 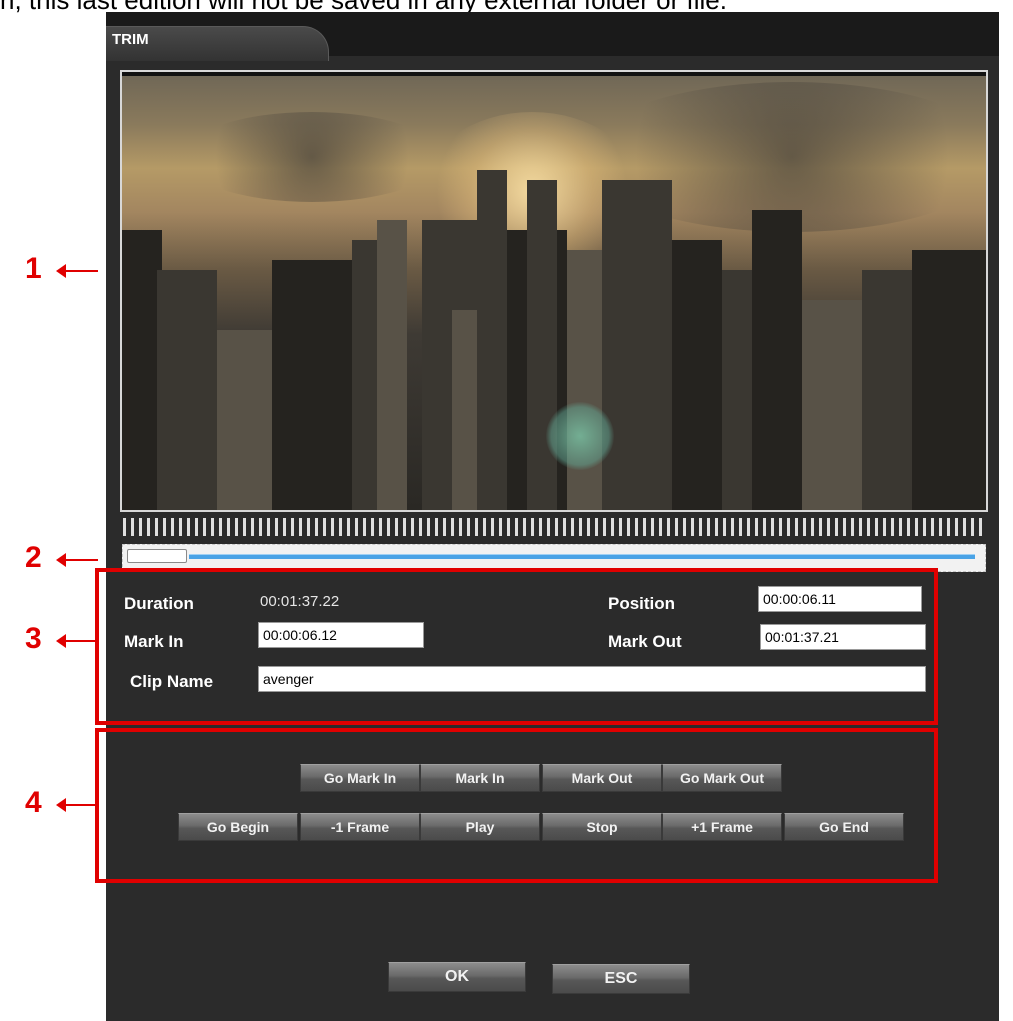 I want to click on callout-4-arrow, so click(x=76, y=805).